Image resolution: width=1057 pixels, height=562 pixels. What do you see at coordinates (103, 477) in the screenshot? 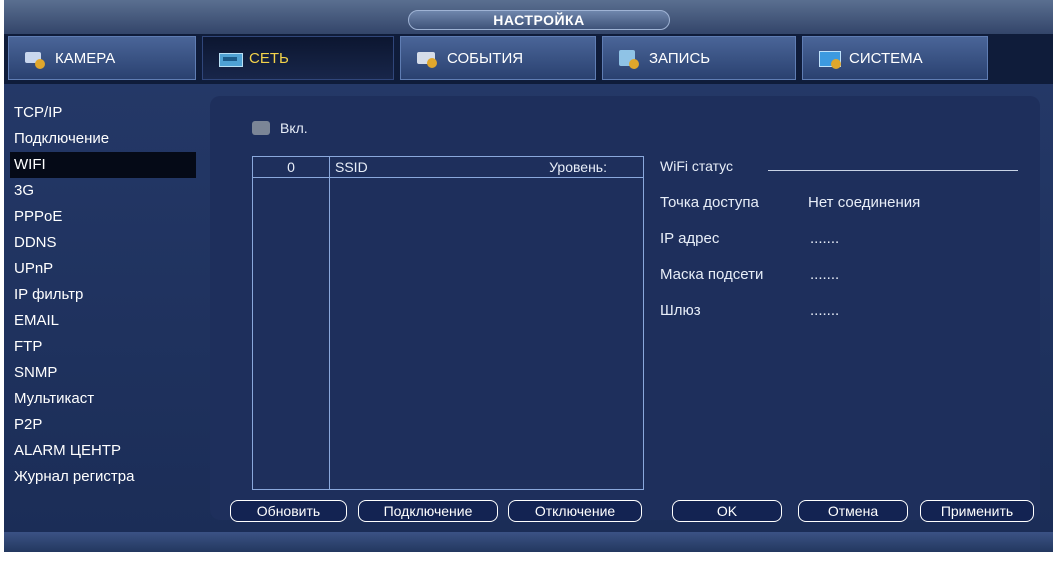
I see `sidebar-item-log: Журнал регистра` at bounding box center [103, 477].